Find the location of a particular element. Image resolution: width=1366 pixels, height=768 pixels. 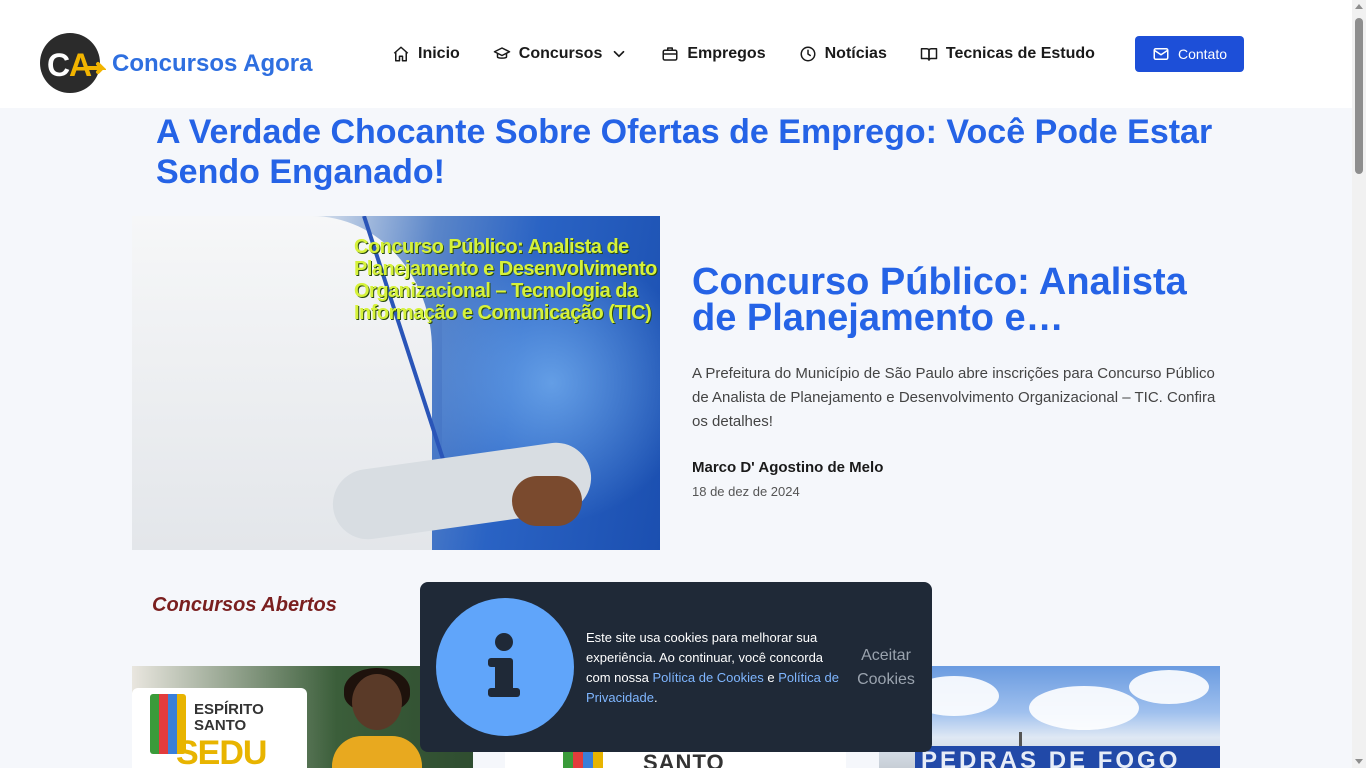

page-scrollbar is located at coordinates (1359, 384).